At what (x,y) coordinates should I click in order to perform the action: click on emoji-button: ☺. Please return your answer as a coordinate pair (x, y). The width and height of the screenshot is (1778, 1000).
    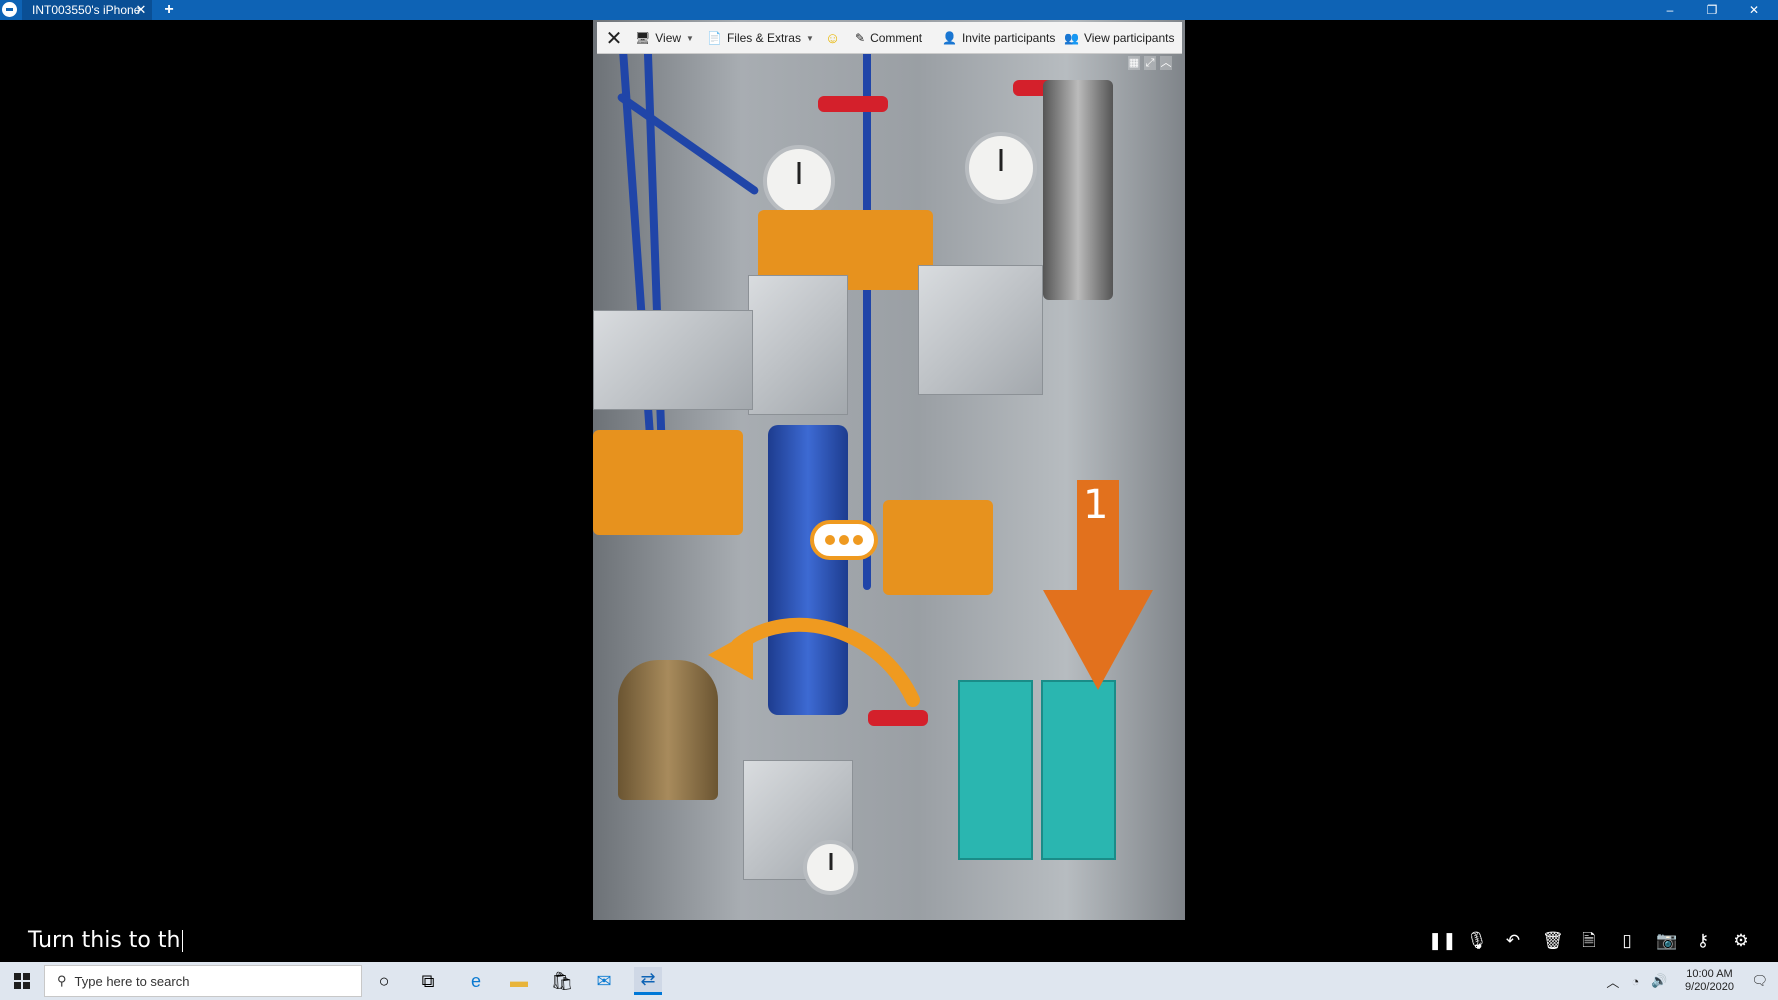
    Looking at the image, I should click on (832, 38).